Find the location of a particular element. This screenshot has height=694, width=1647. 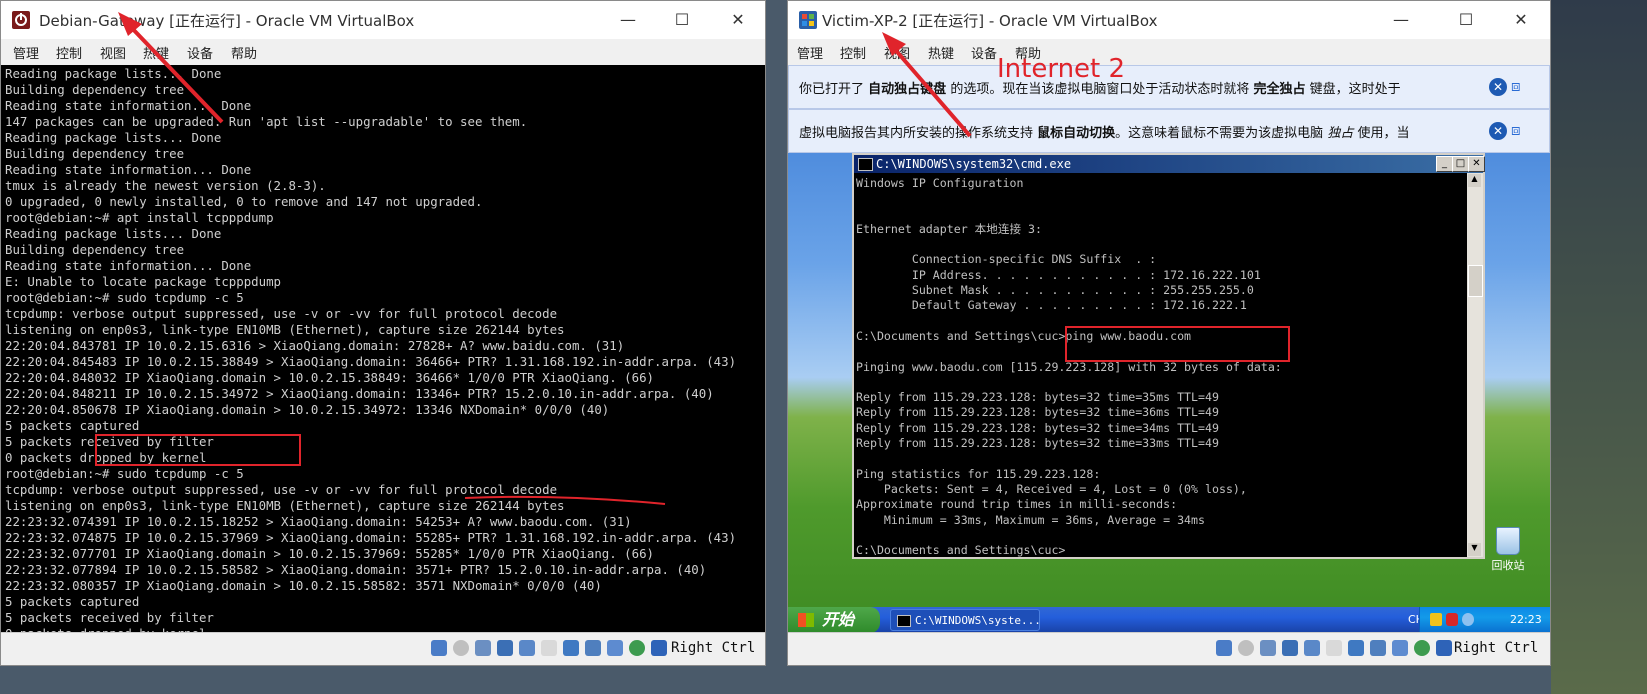

notice-post: 使用，当 is located at coordinates (1383, 133).